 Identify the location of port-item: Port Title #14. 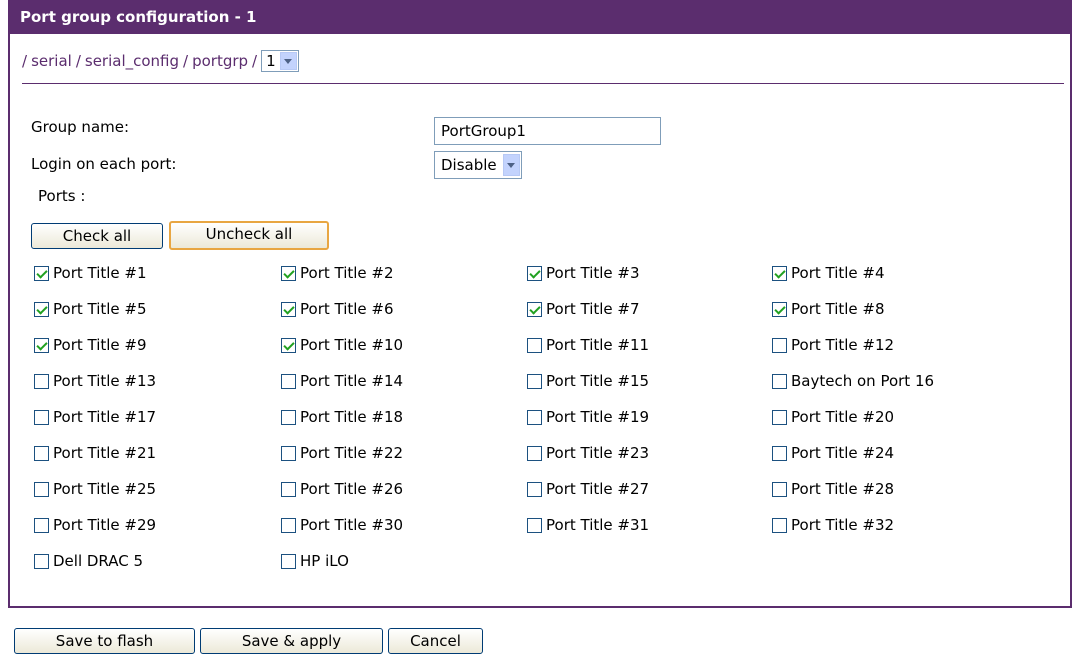
(342, 381).